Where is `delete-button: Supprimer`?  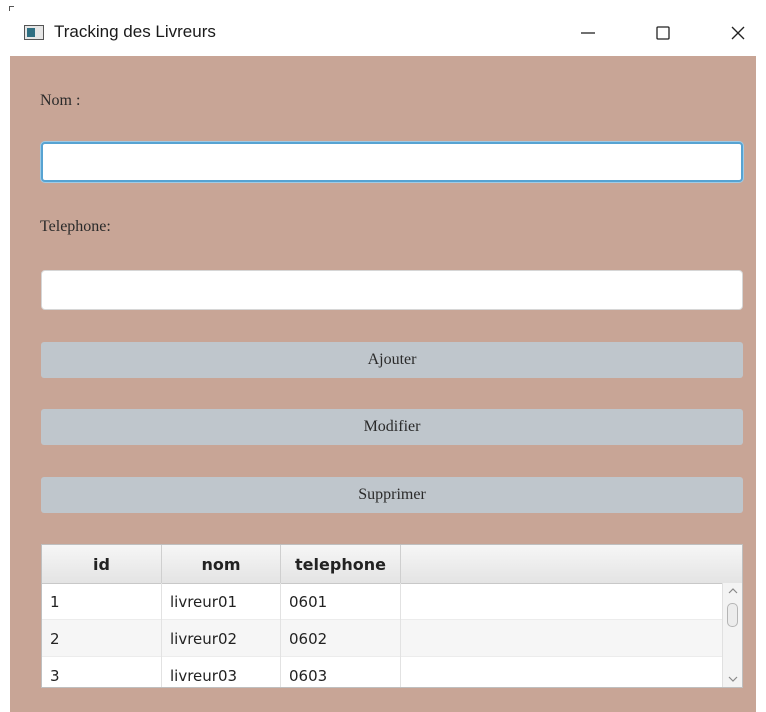 delete-button: Supprimer is located at coordinates (392, 495).